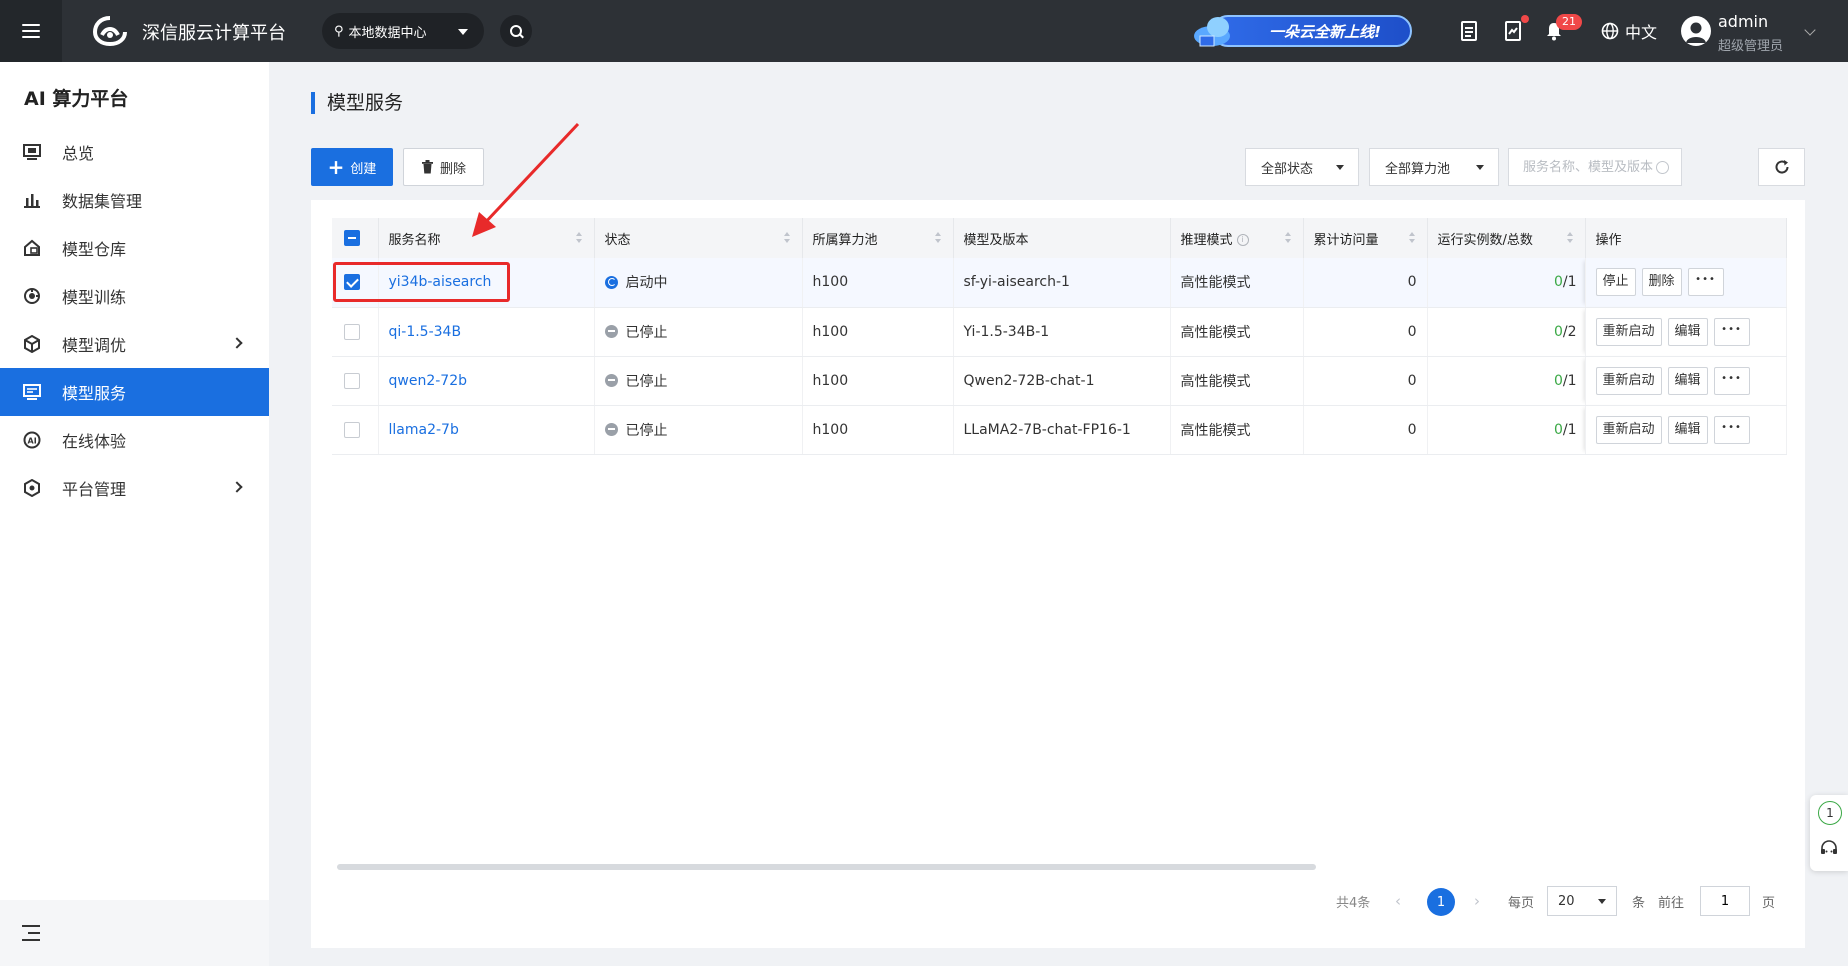 The image size is (1848, 966). What do you see at coordinates (1242, 240) in the screenshot?
I see `info-icon: i` at bounding box center [1242, 240].